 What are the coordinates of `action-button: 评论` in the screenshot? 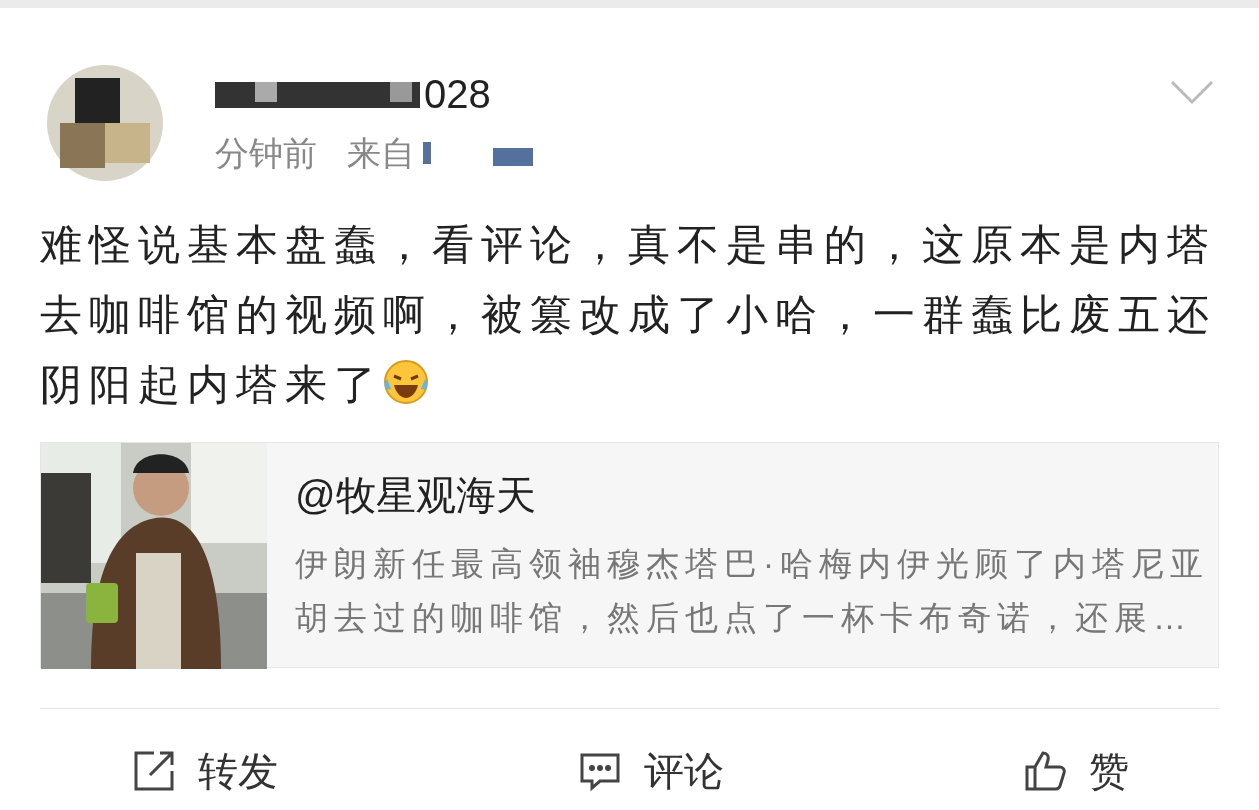 It's located at (649, 771).